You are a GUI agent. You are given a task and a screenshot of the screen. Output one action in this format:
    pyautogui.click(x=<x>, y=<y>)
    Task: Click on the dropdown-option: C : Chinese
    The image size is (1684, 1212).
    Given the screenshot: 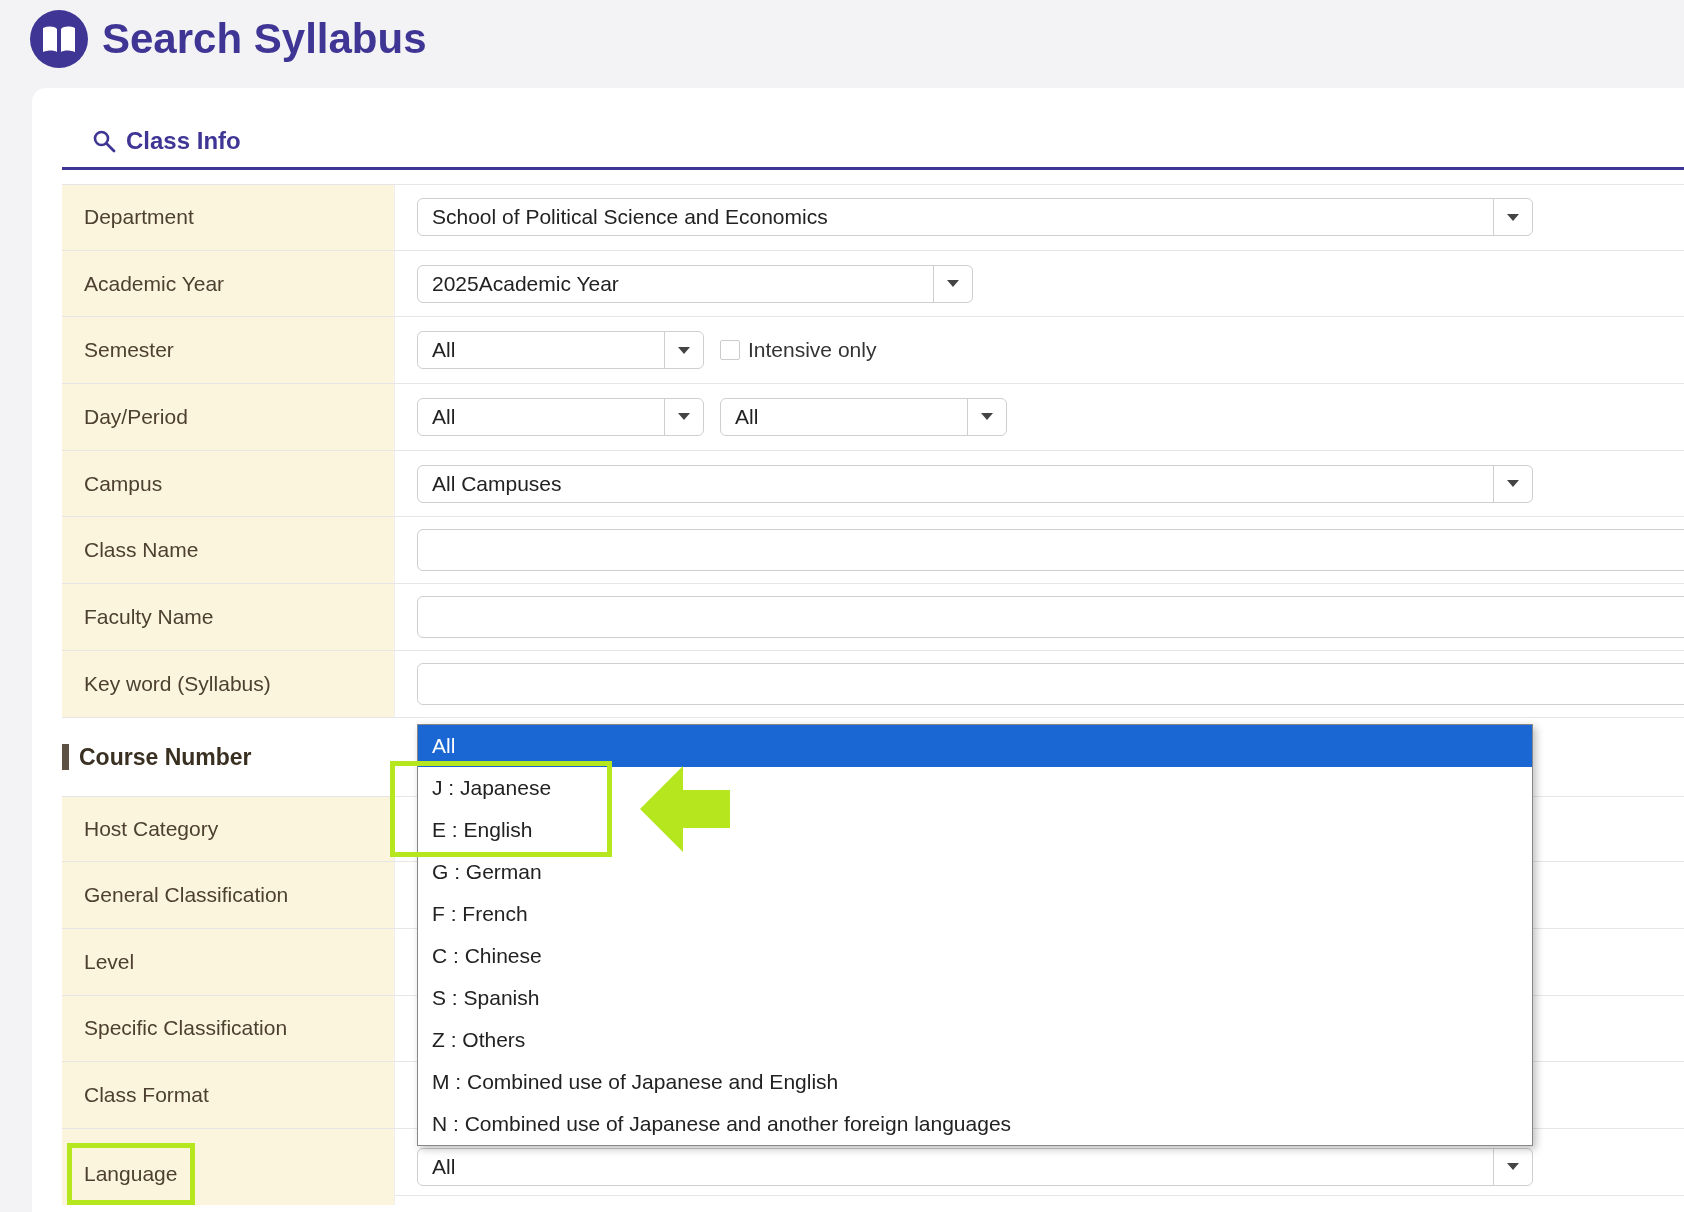 What is the action you would take?
    pyautogui.click(x=975, y=955)
    